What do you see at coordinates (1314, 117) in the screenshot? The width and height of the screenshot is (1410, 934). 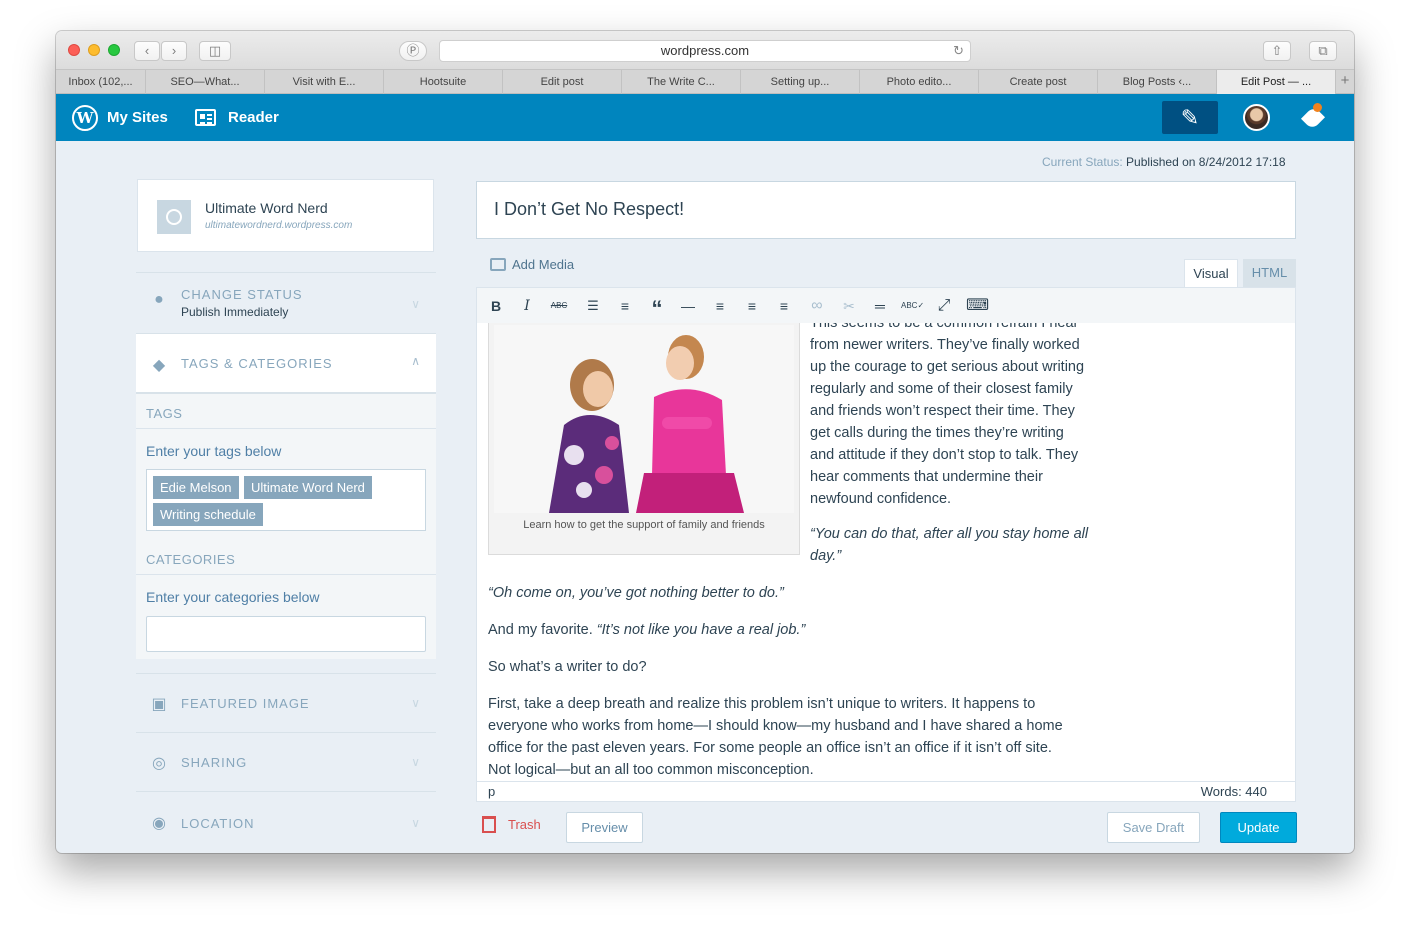 I see `notifications-icon` at bounding box center [1314, 117].